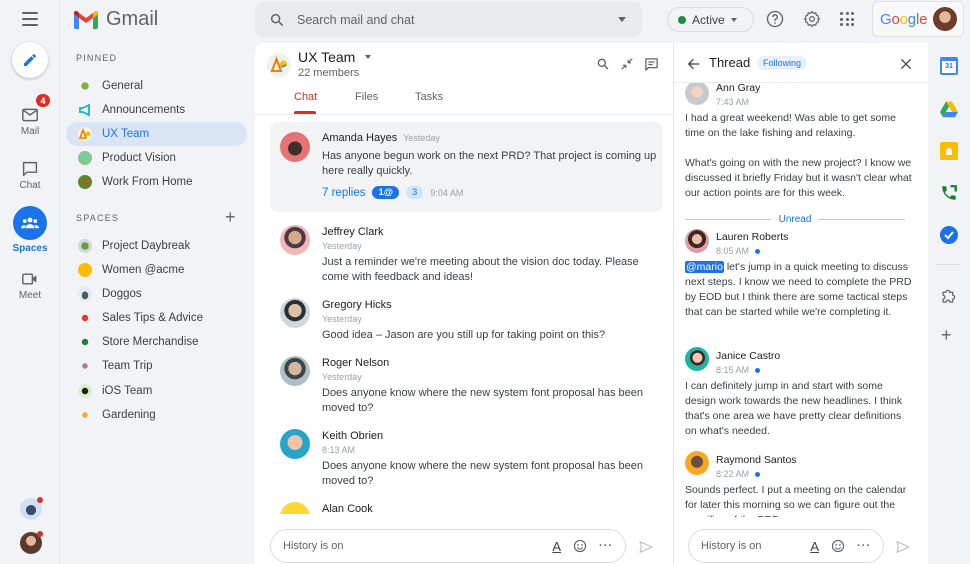 This screenshot has width=970, height=564. What do you see at coordinates (847, 19) in the screenshot?
I see `apps-grid-icon` at bounding box center [847, 19].